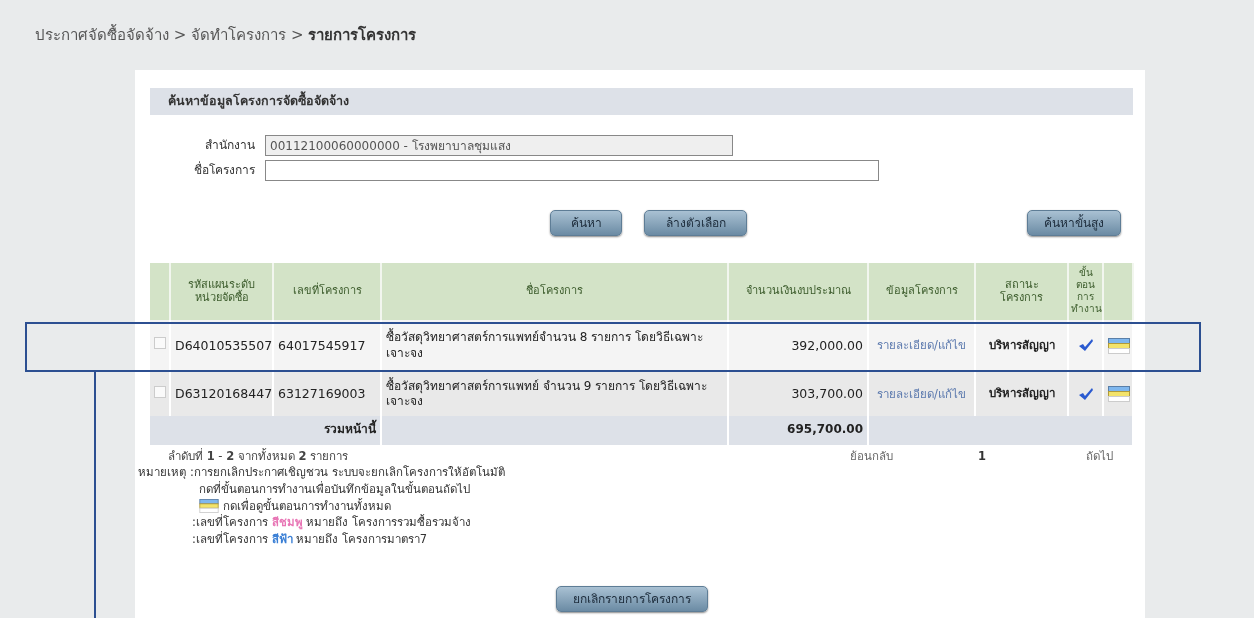 This screenshot has height=618, width=1254. Describe the element at coordinates (258, 456) in the screenshot. I see `summary-text: ลำดับที่ 1 - 2 จากทั้งหมด 2 รายการ` at that location.